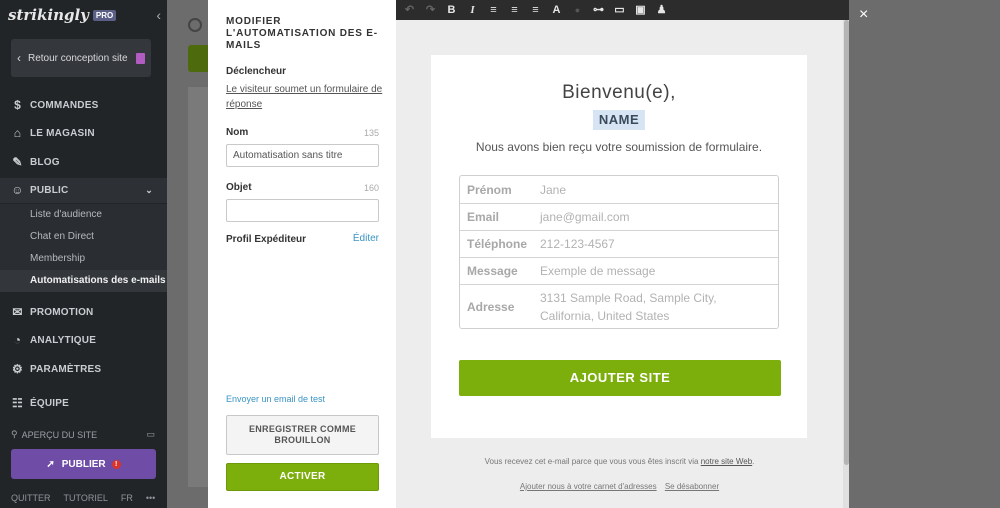 The image size is (1000, 508). Describe the element at coordinates (493, 10) in the screenshot. I see `align-left-icon: ≡` at that location.